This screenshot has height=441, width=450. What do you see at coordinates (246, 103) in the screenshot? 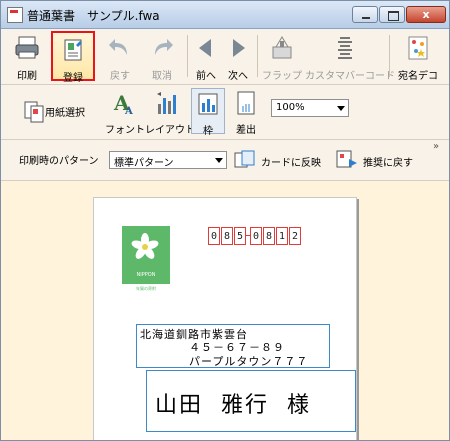
I see `sender-card-icon` at bounding box center [246, 103].